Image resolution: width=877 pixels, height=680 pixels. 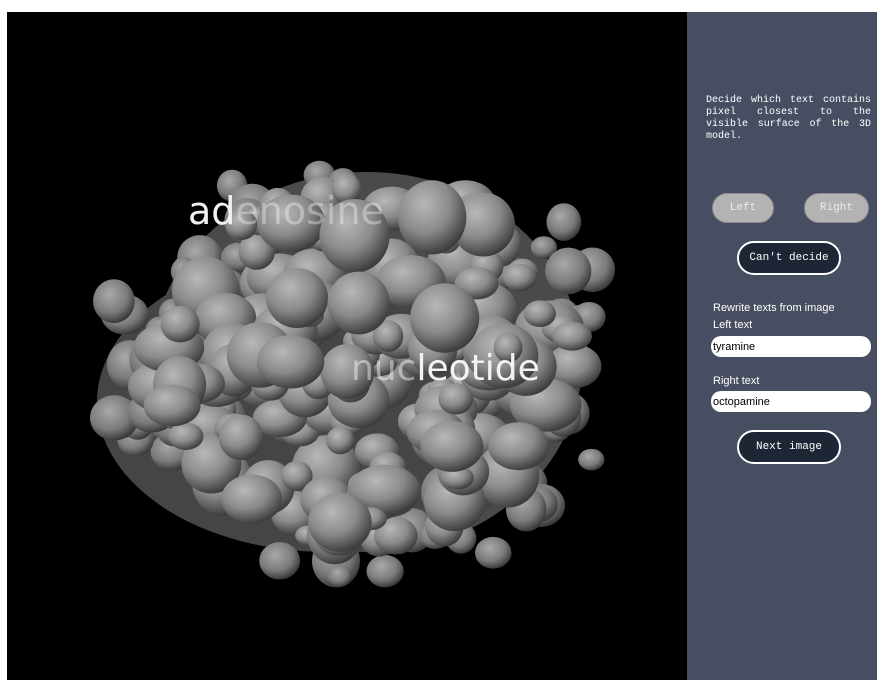 I want to click on left-button: Left, so click(x=743, y=208).